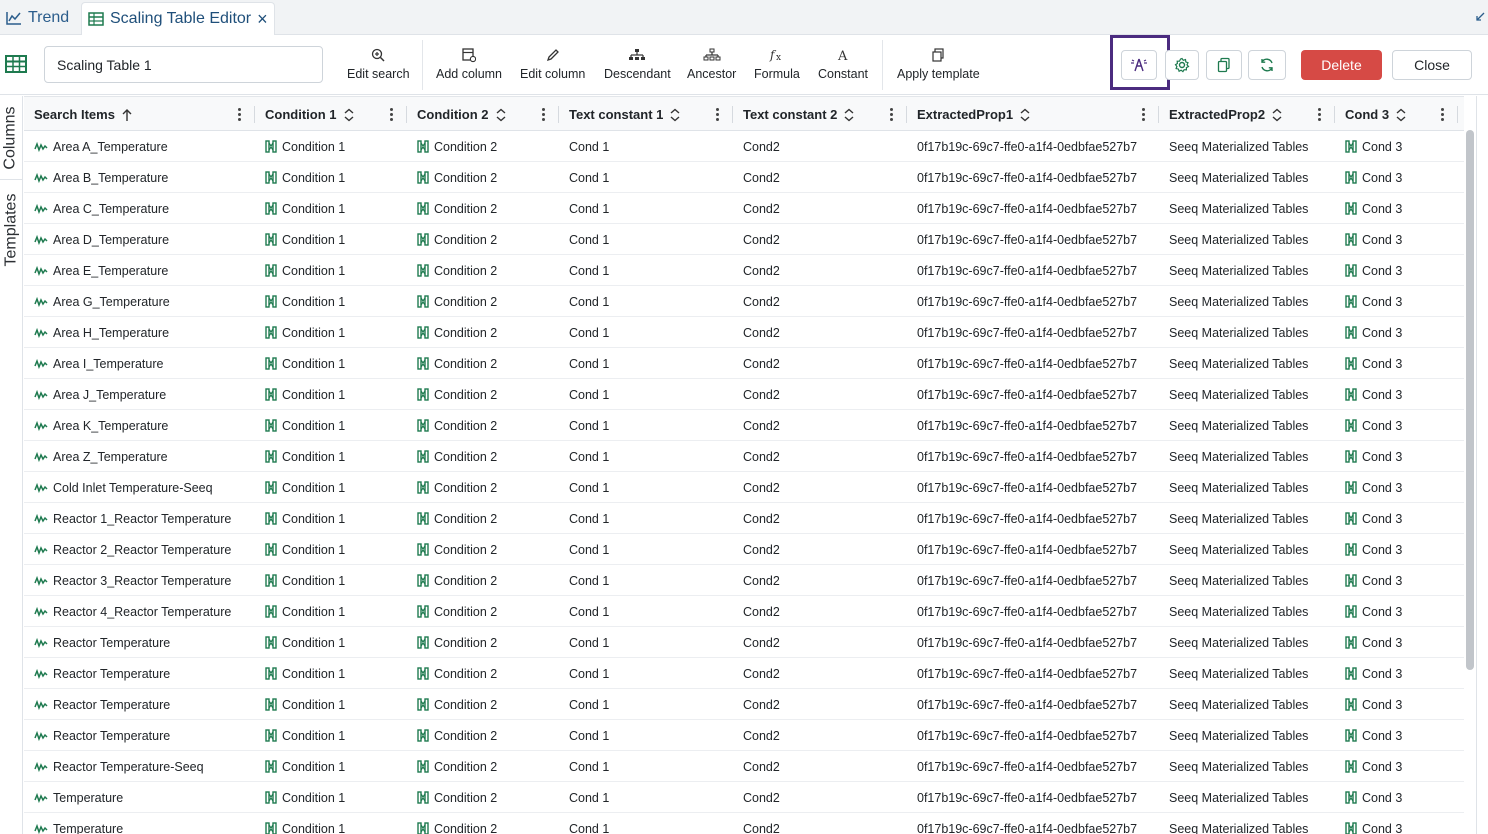  What do you see at coordinates (843, 65) in the screenshot?
I see `constant-button: A Constant` at bounding box center [843, 65].